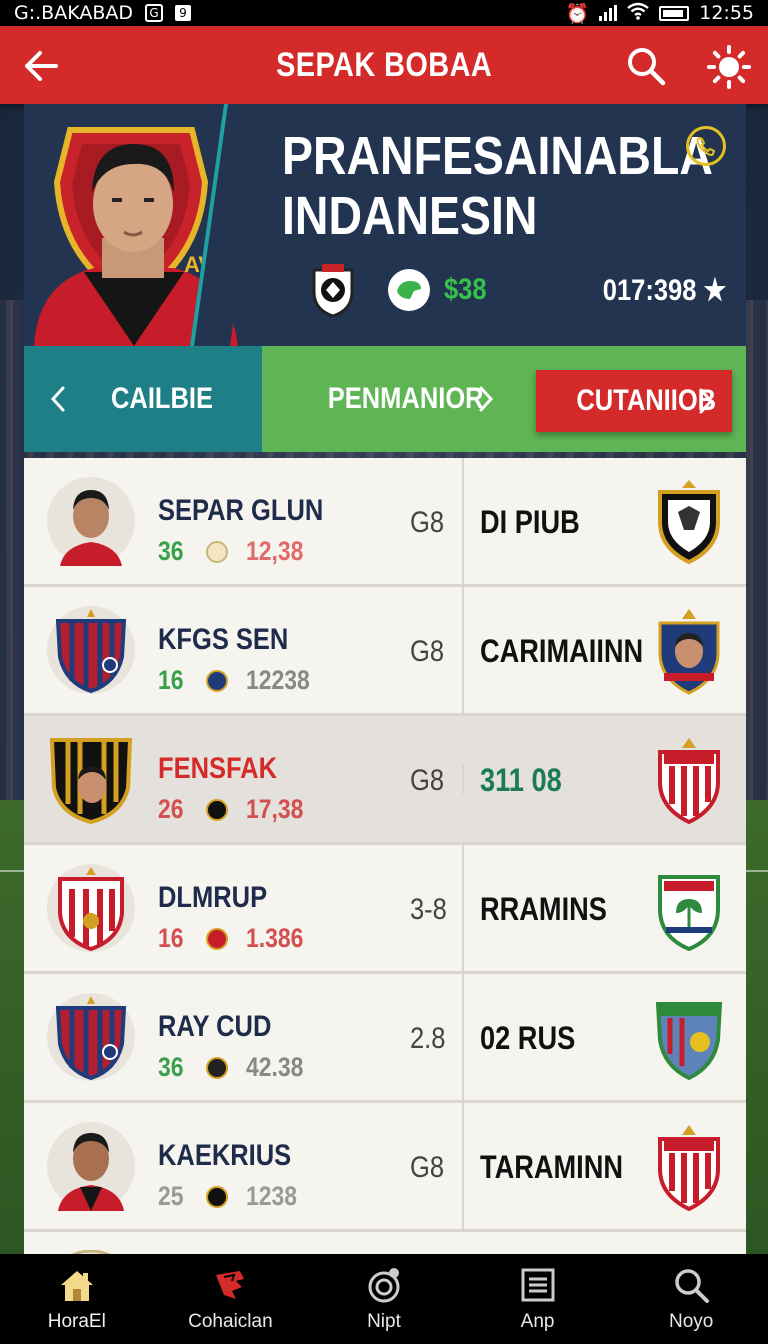 This screenshot has height=1344, width=768. What do you see at coordinates (465, 289) in the screenshot?
I see `prize-amount: $38` at bounding box center [465, 289].